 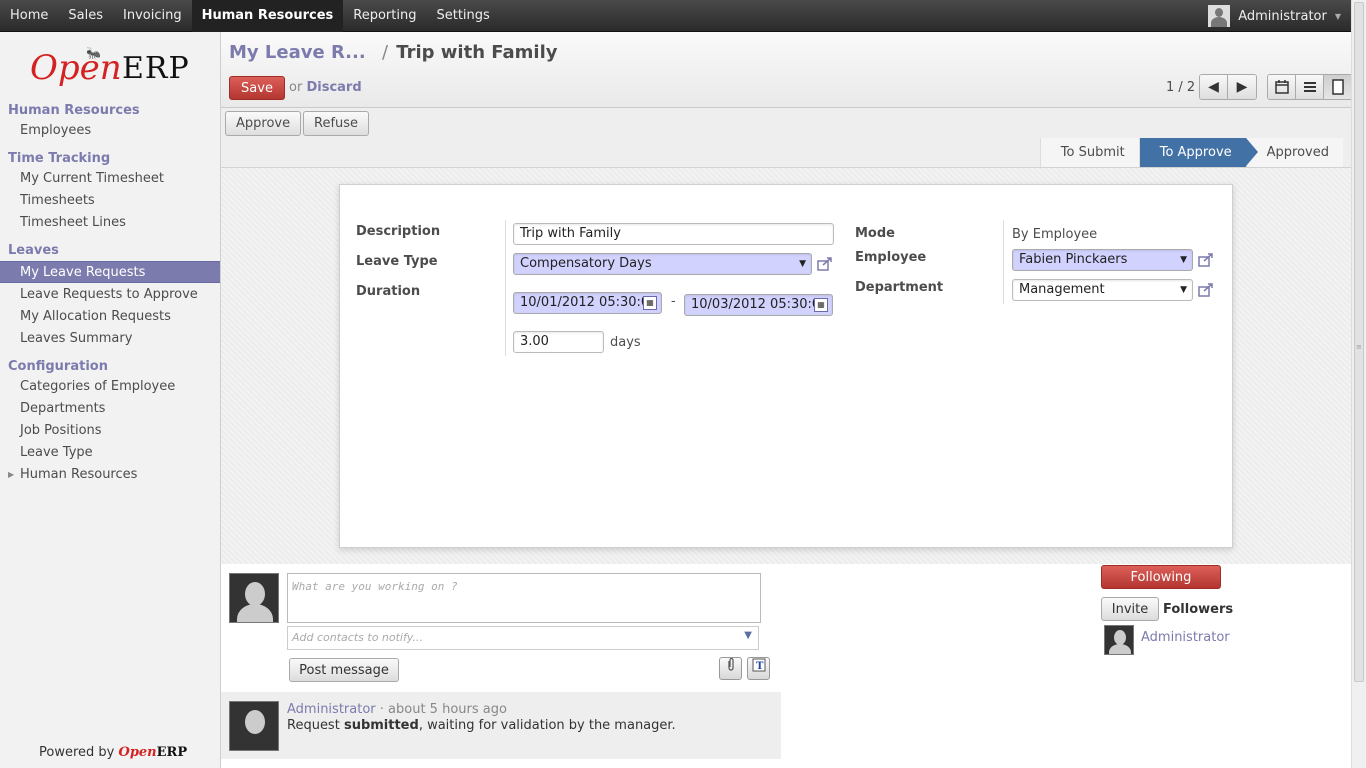 I want to click on powered-erp: ERP, so click(x=172, y=752).